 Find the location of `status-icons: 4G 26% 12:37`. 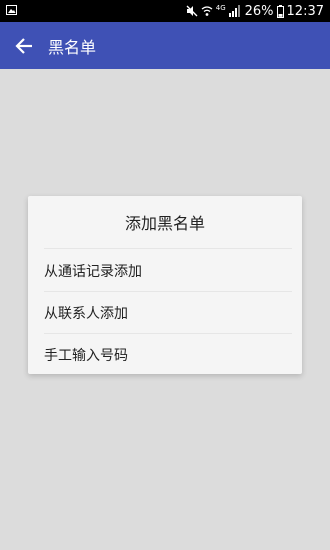

status-icons: 4G 26% 12:37 is located at coordinates (255, 11).